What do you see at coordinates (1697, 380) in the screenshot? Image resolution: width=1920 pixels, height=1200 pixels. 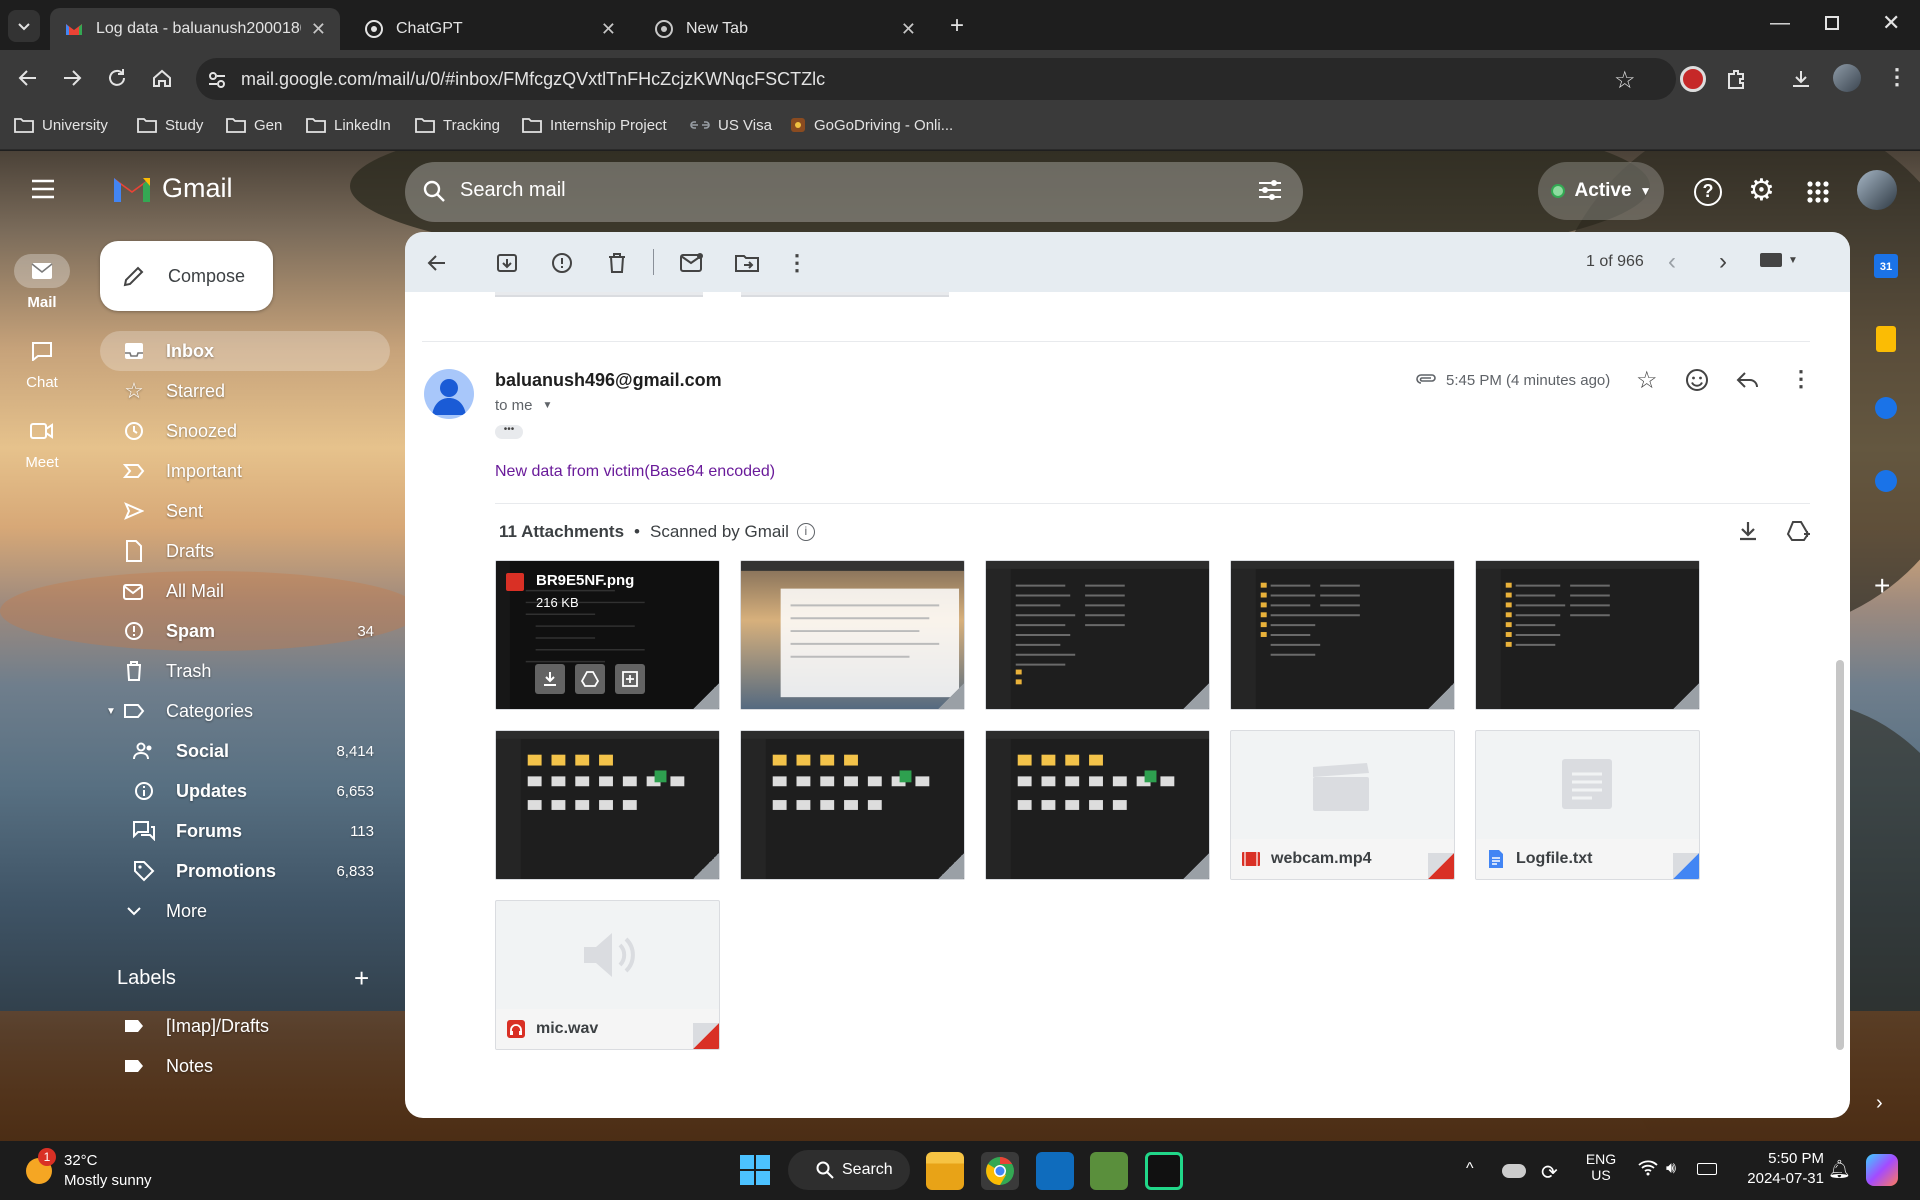 I see `emoji-reaction-icon` at bounding box center [1697, 380].